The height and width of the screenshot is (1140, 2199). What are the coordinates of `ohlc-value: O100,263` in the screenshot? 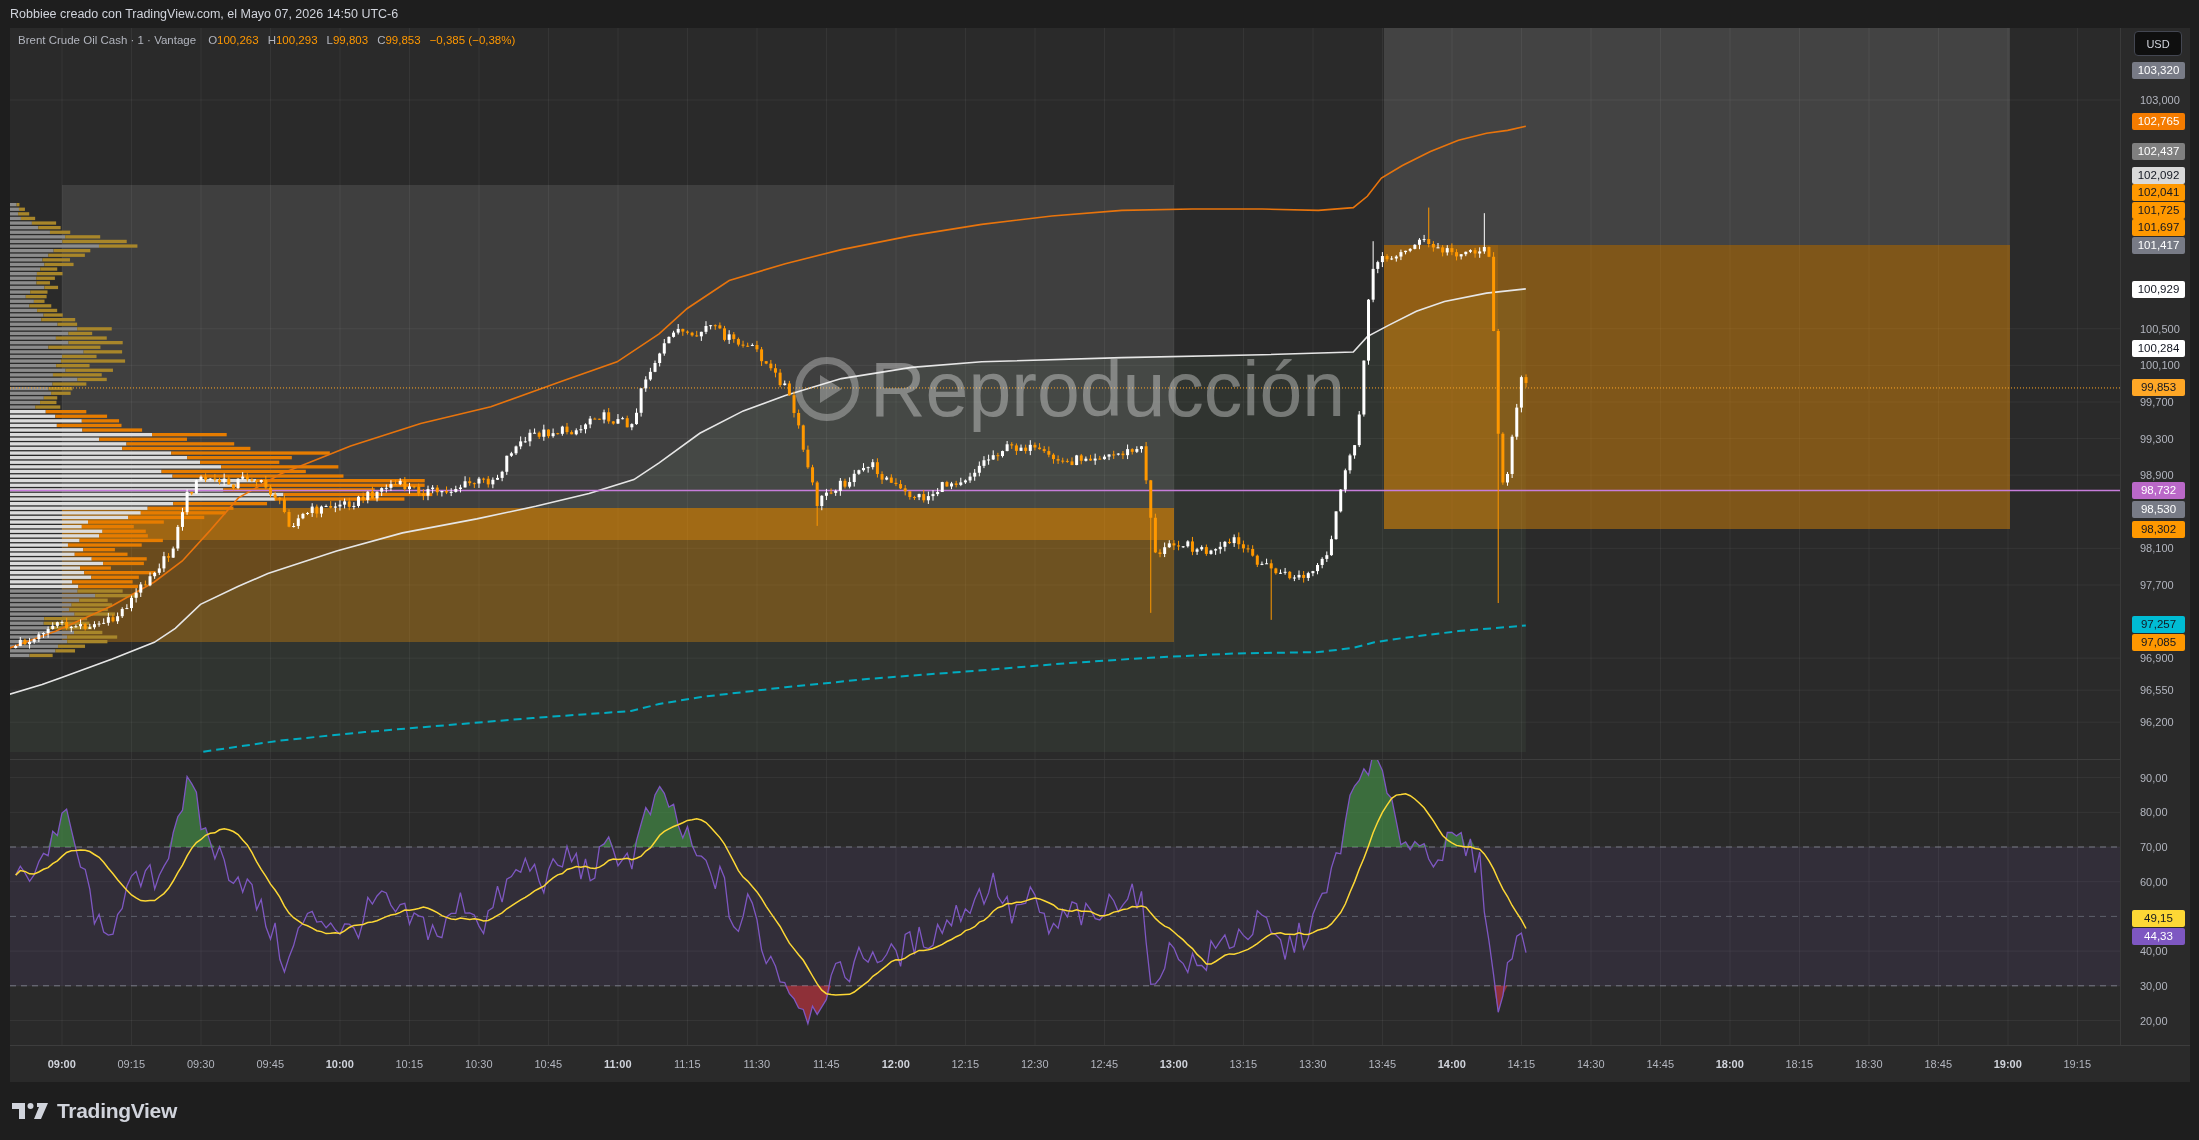 It's located at (233, 40).